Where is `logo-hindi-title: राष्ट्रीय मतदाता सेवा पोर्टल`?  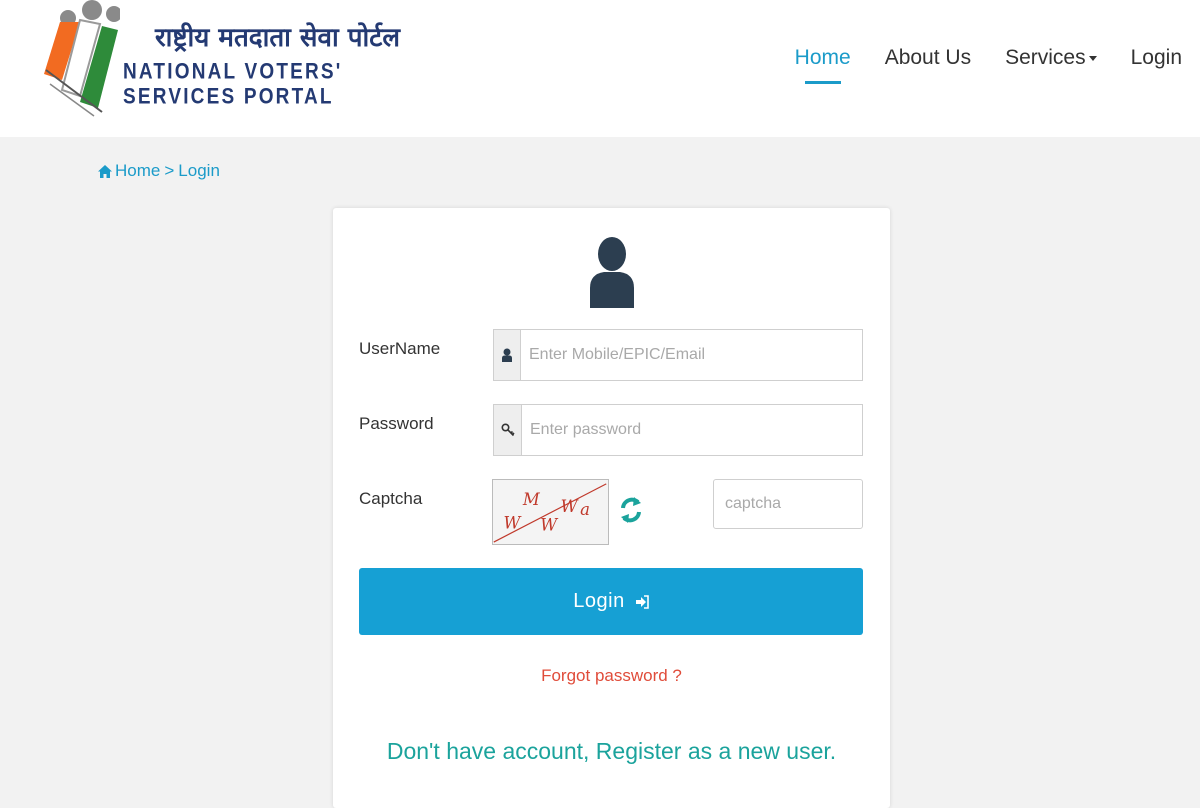
logo-hindi-title: राष्ट्रीय मतदाता सेवा पोर्टल is located at coordinates (277, 38).